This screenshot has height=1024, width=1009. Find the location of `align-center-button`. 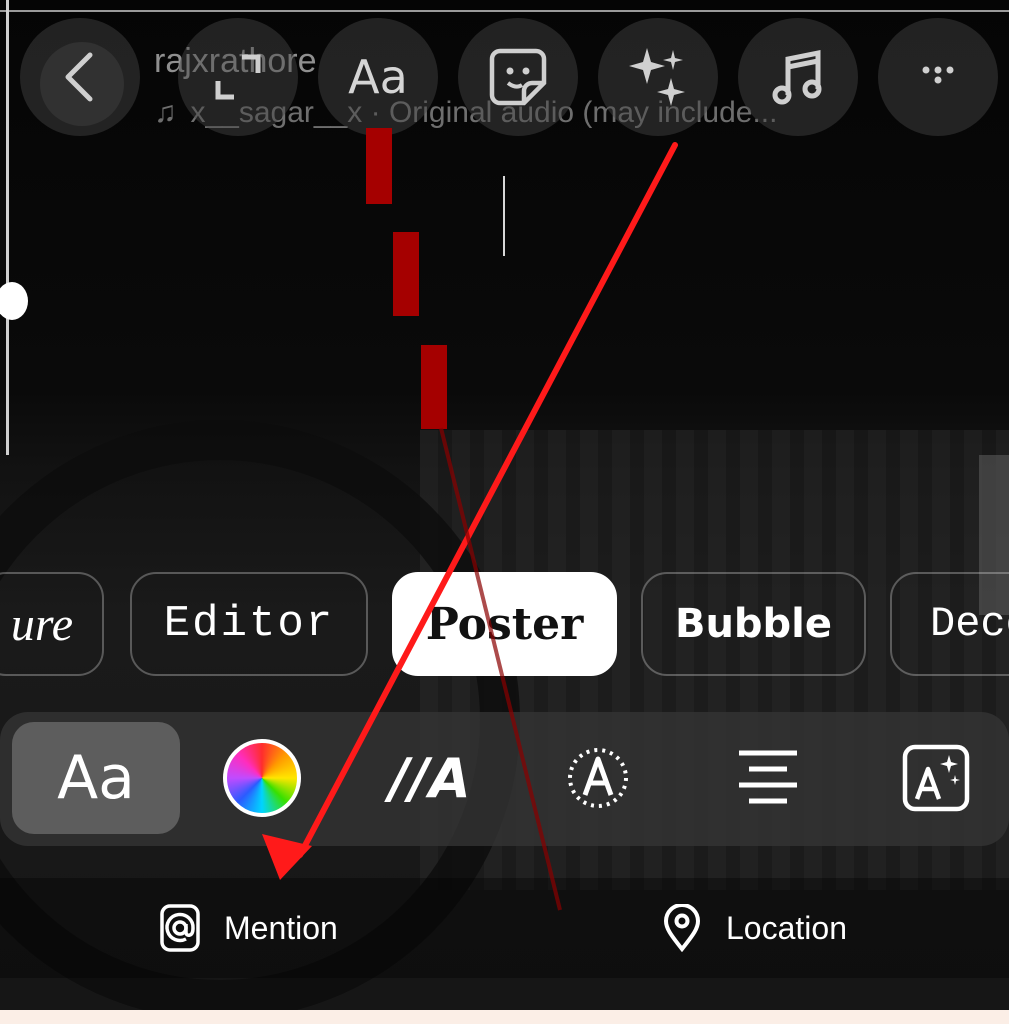

align-center-button is located at coordinates (768, 778).